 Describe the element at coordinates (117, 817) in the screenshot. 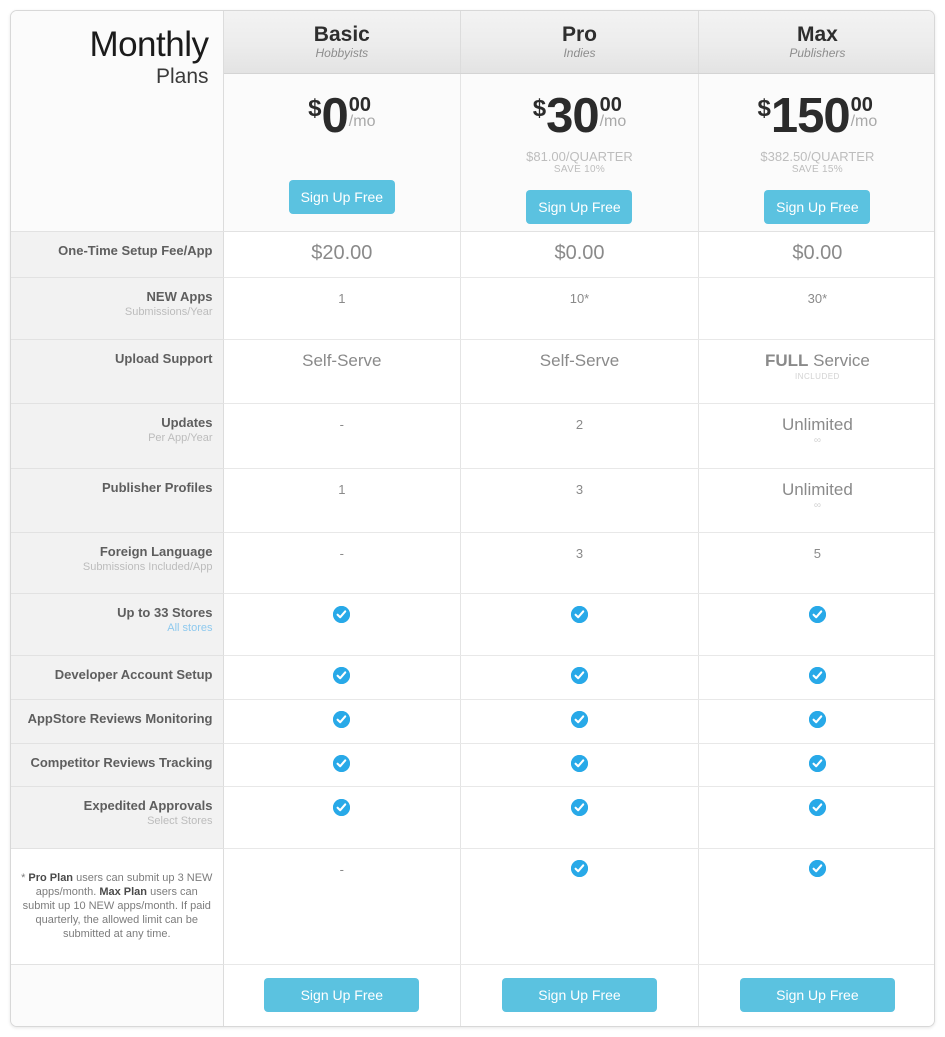

I see `feature-label-cell: Expedited Approvals Select Stores` at that location.